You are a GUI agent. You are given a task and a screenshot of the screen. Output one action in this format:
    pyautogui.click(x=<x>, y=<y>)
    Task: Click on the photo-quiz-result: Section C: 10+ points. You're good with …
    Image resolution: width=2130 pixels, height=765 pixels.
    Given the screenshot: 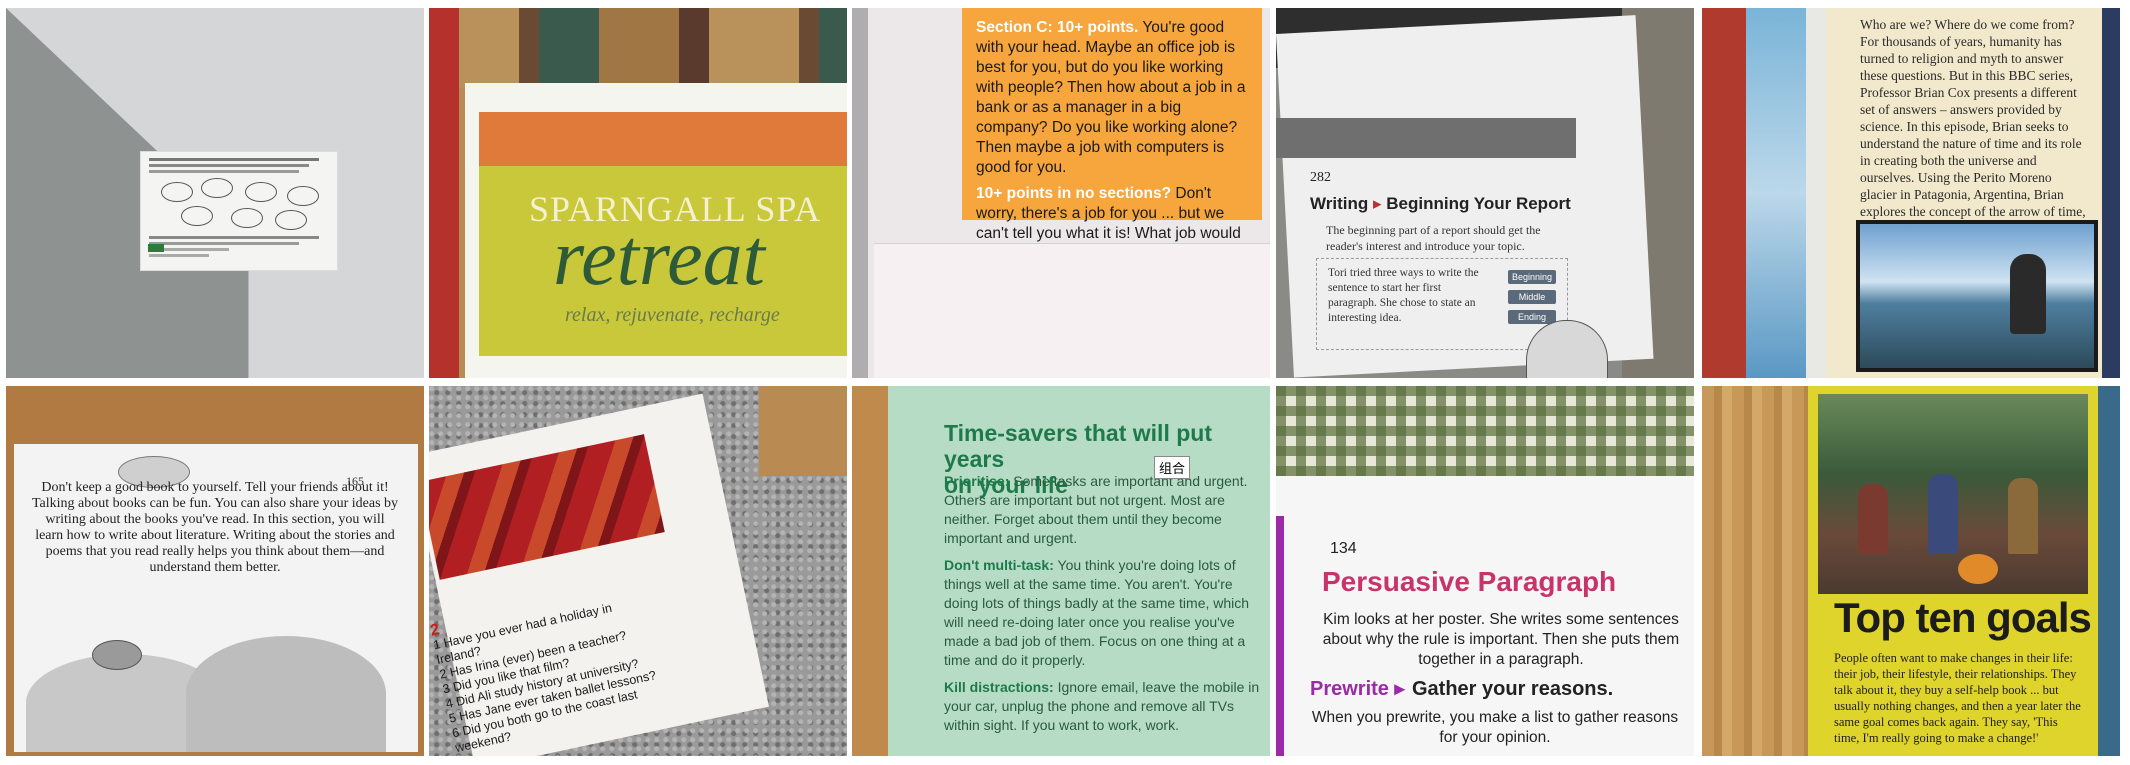 What is the action you would take?
    pyautogui.click(x=1061, y=193)
    